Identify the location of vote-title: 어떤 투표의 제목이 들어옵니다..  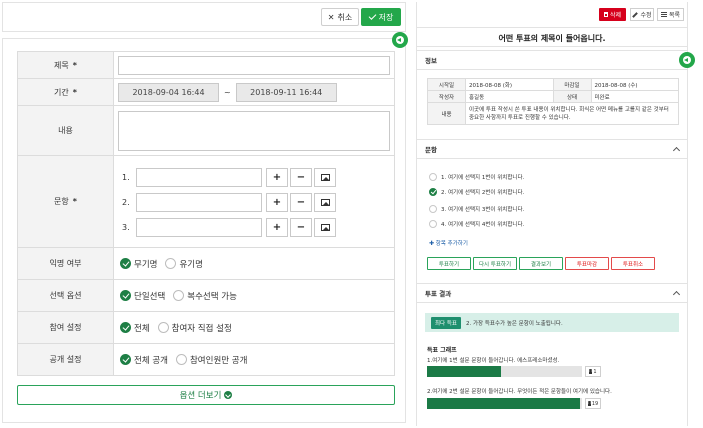
(552, 38).